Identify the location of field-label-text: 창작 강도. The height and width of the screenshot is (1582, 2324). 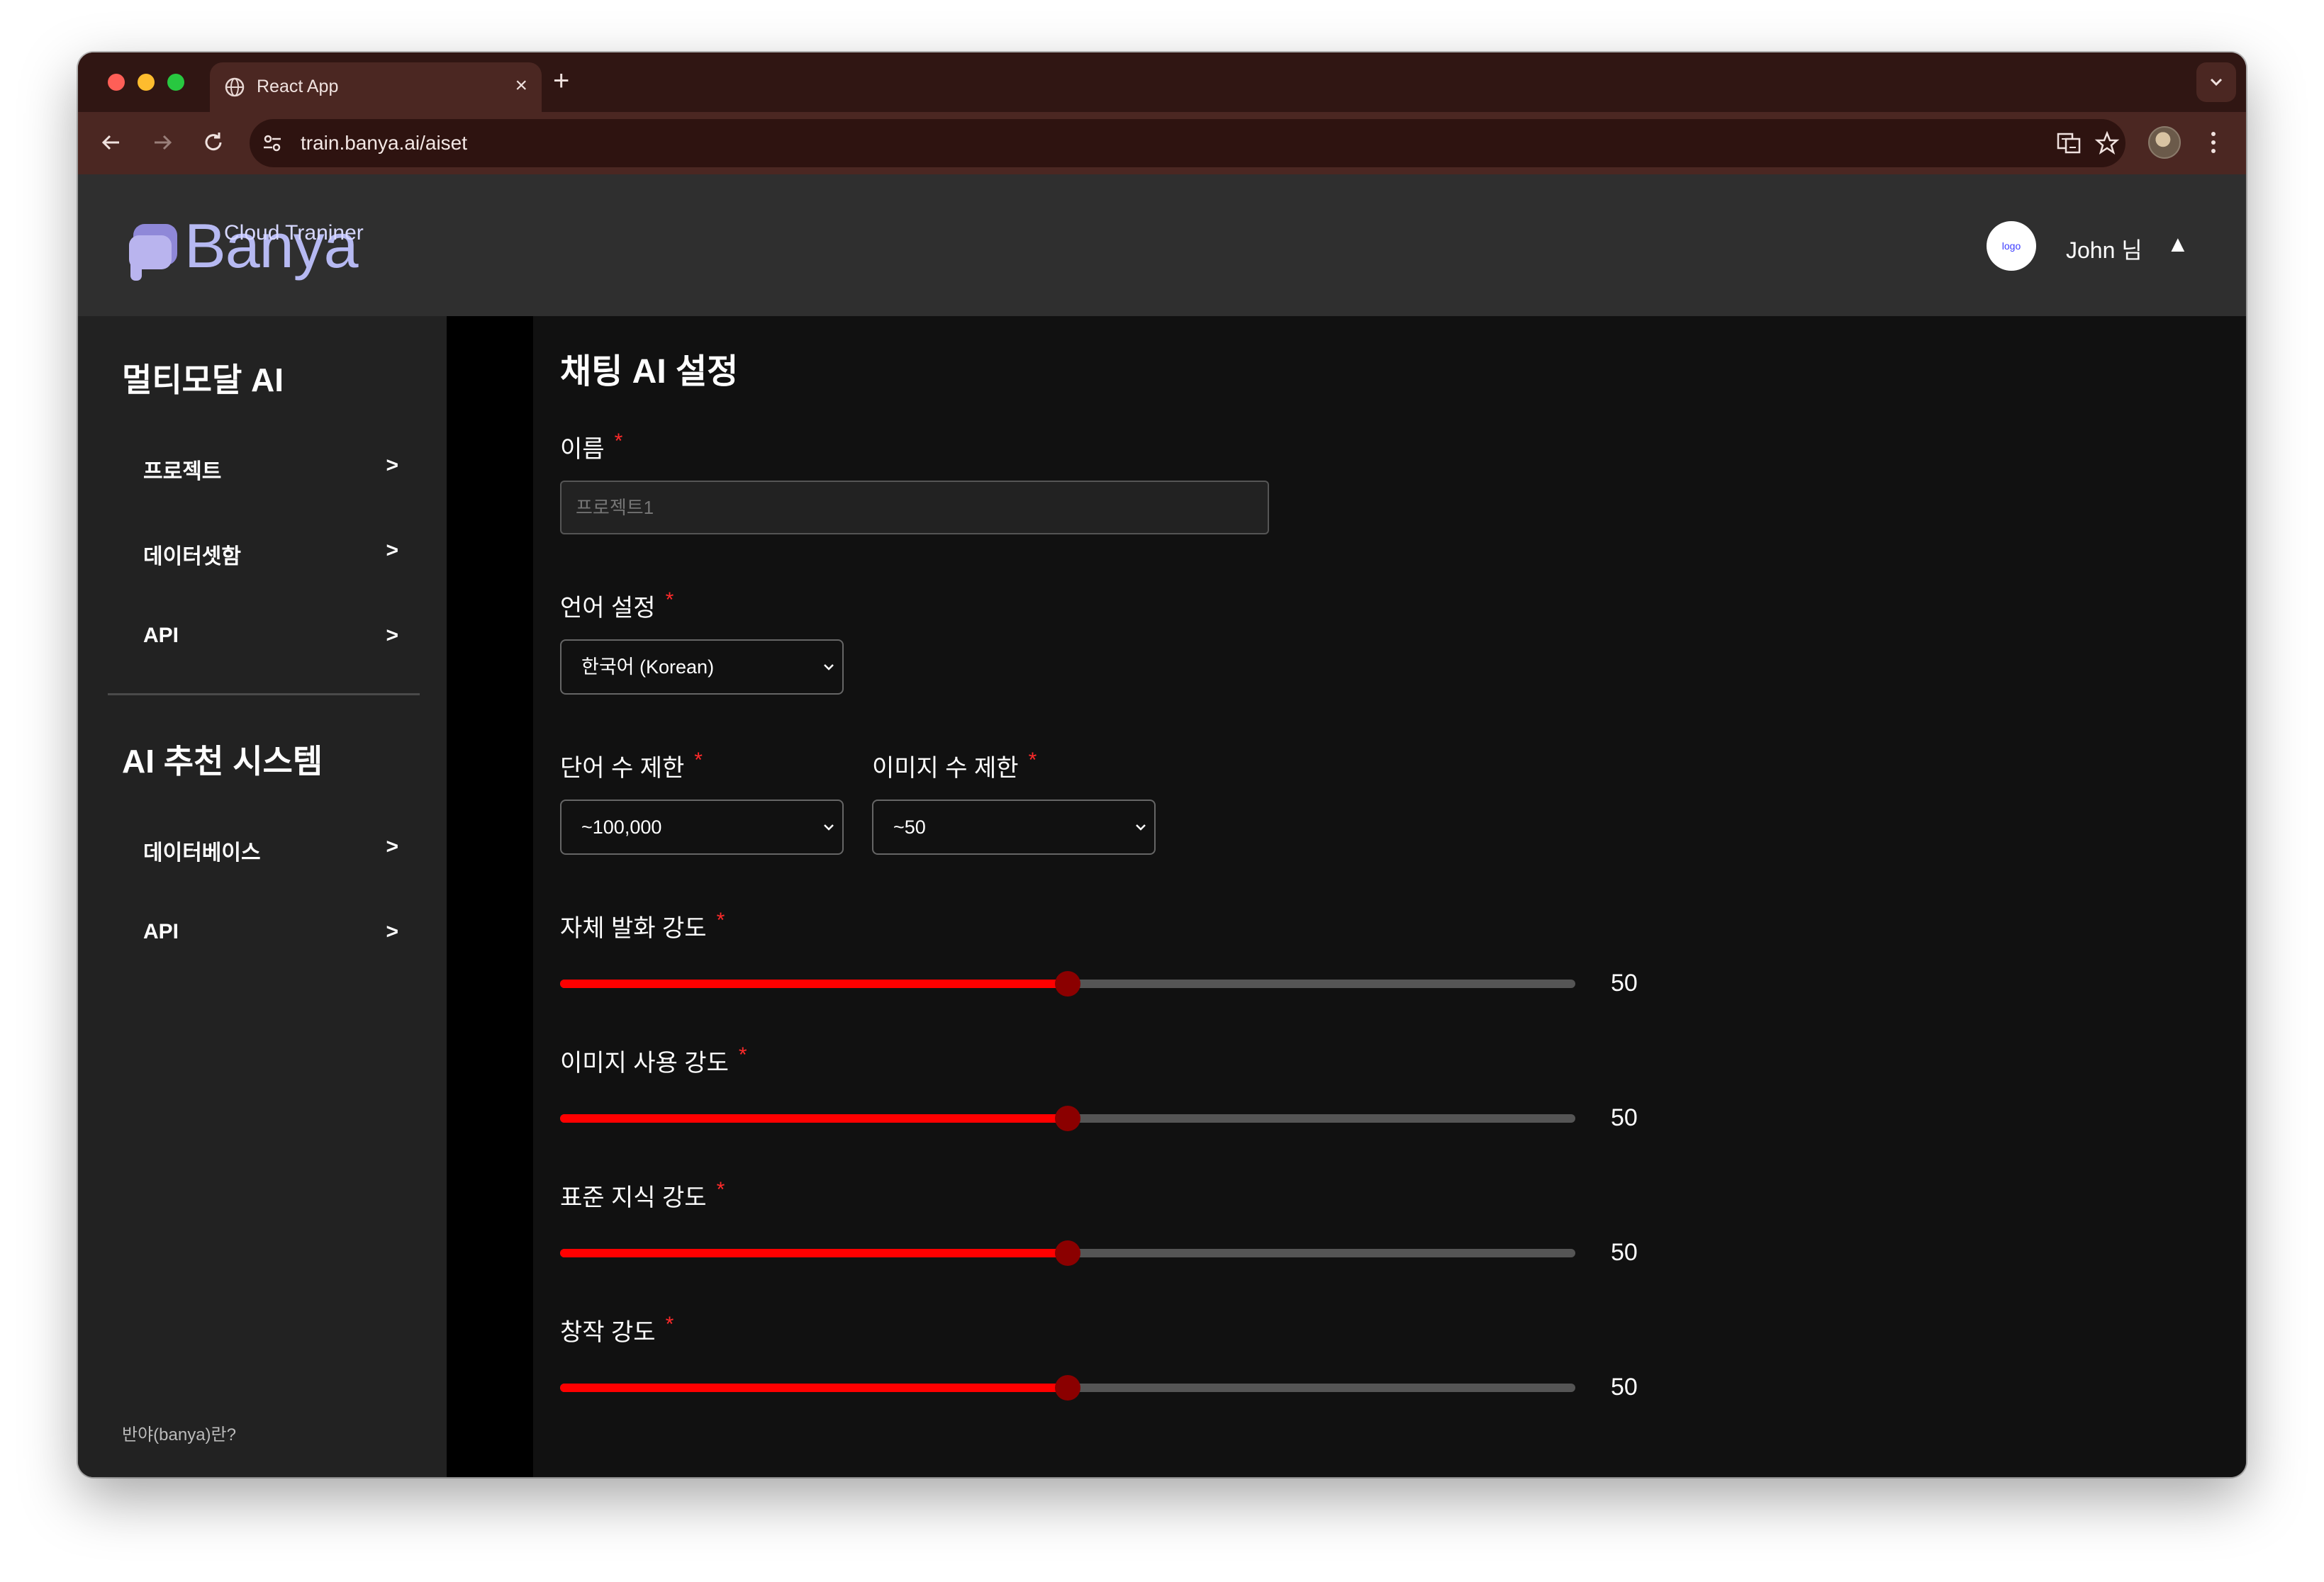
(608, 1332).